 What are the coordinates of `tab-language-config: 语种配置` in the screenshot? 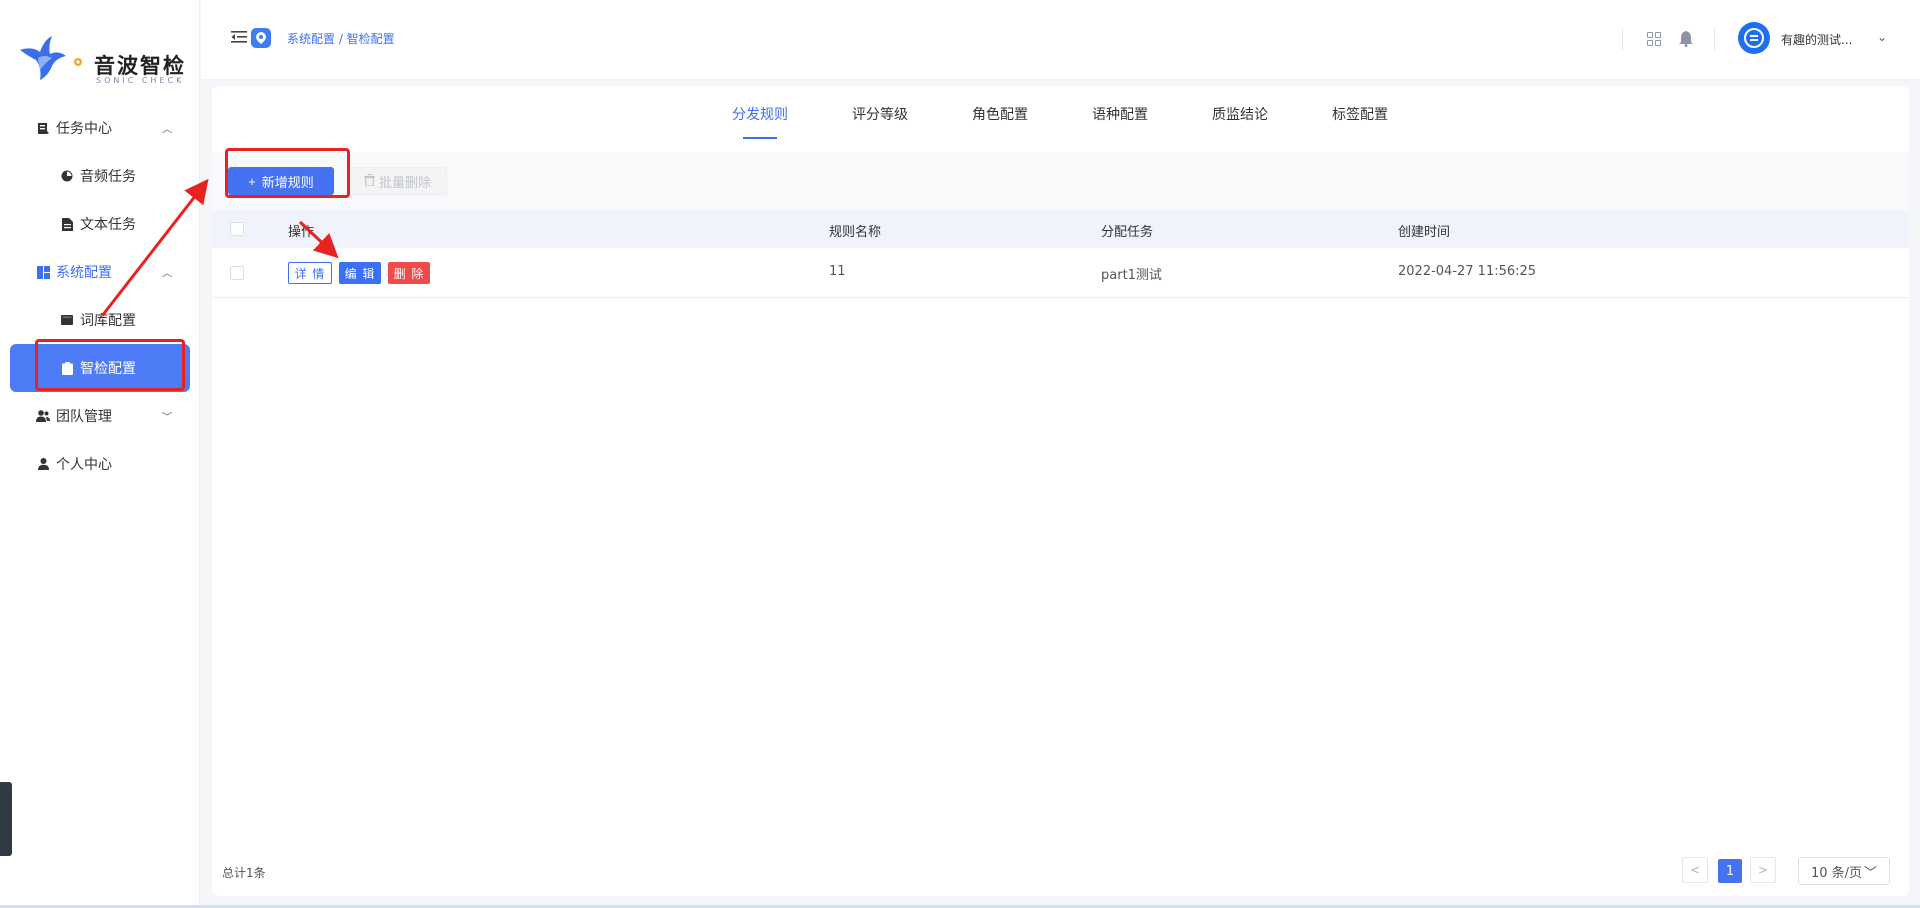 It's located at (1120, 114).